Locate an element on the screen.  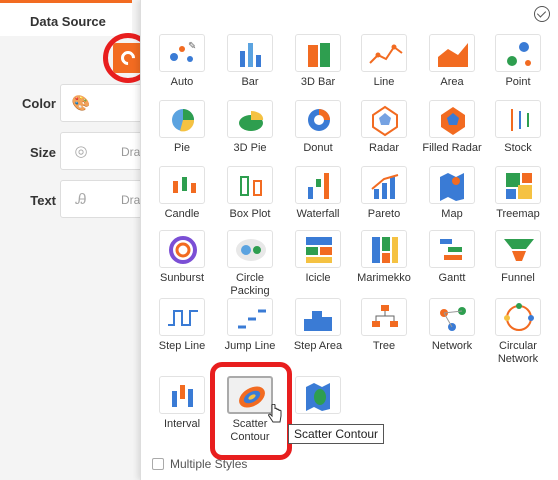
data-source-tab: Data Source is located at coordinates (66, 18).